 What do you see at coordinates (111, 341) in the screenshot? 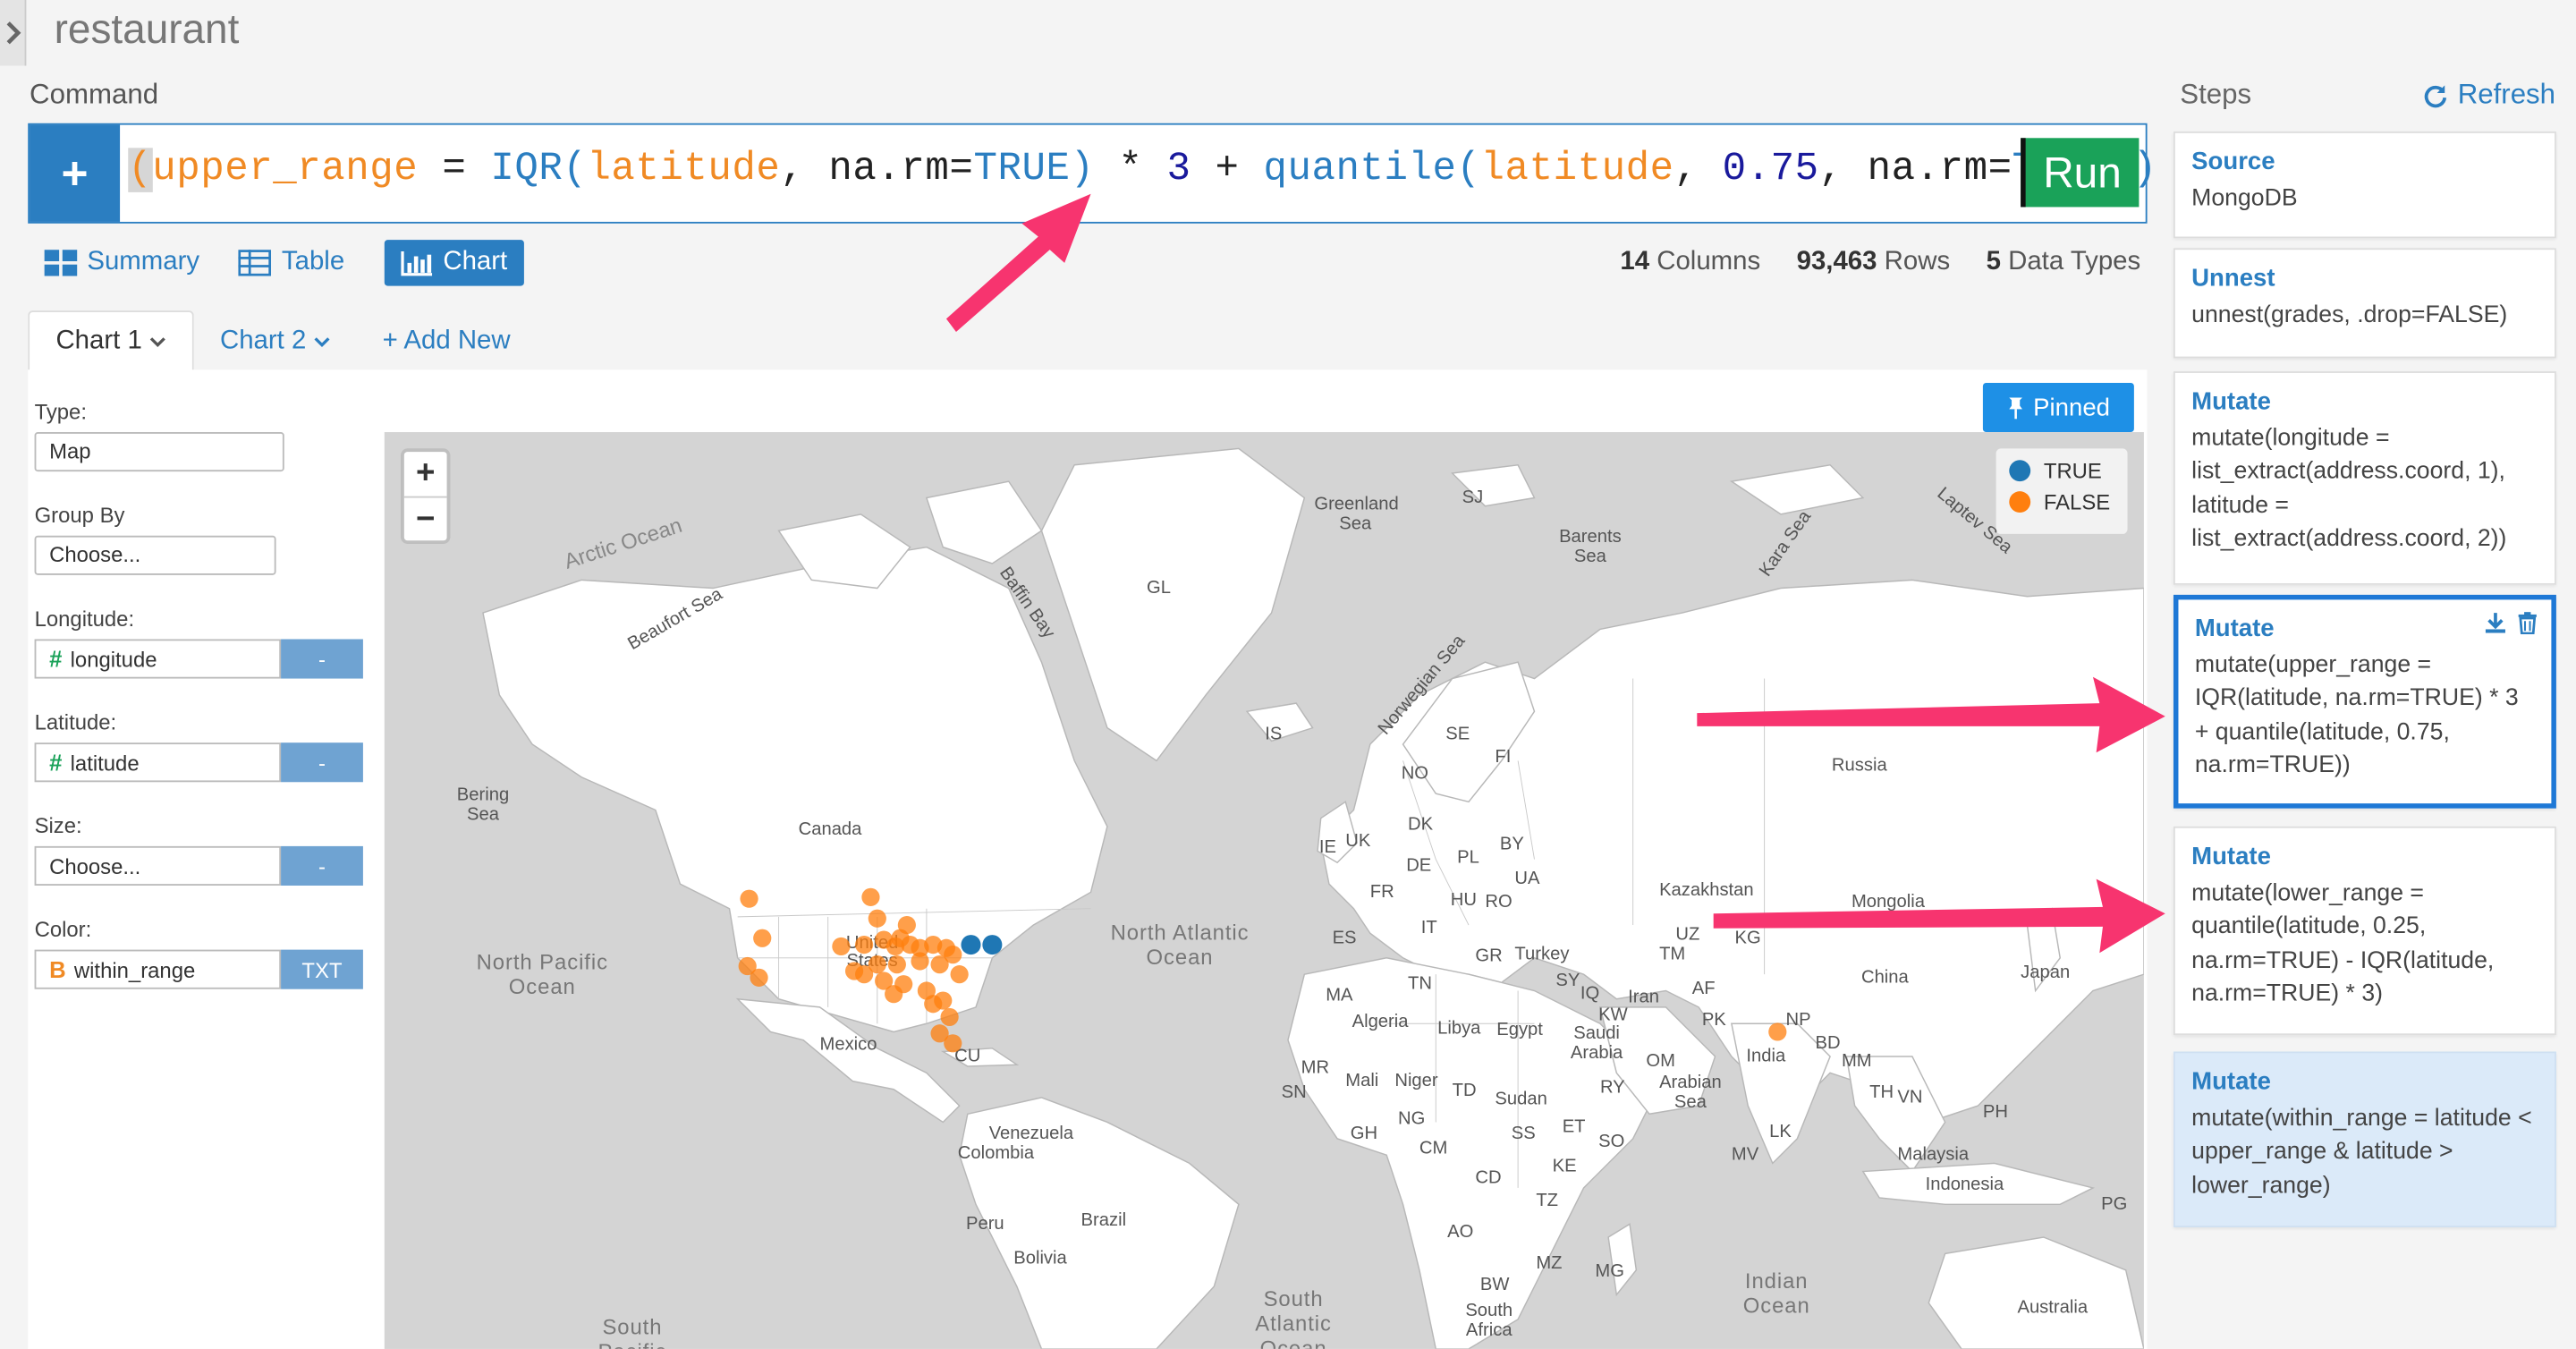
I see `tab-chart-1: Chart 1` at bounding box center [111, 341].